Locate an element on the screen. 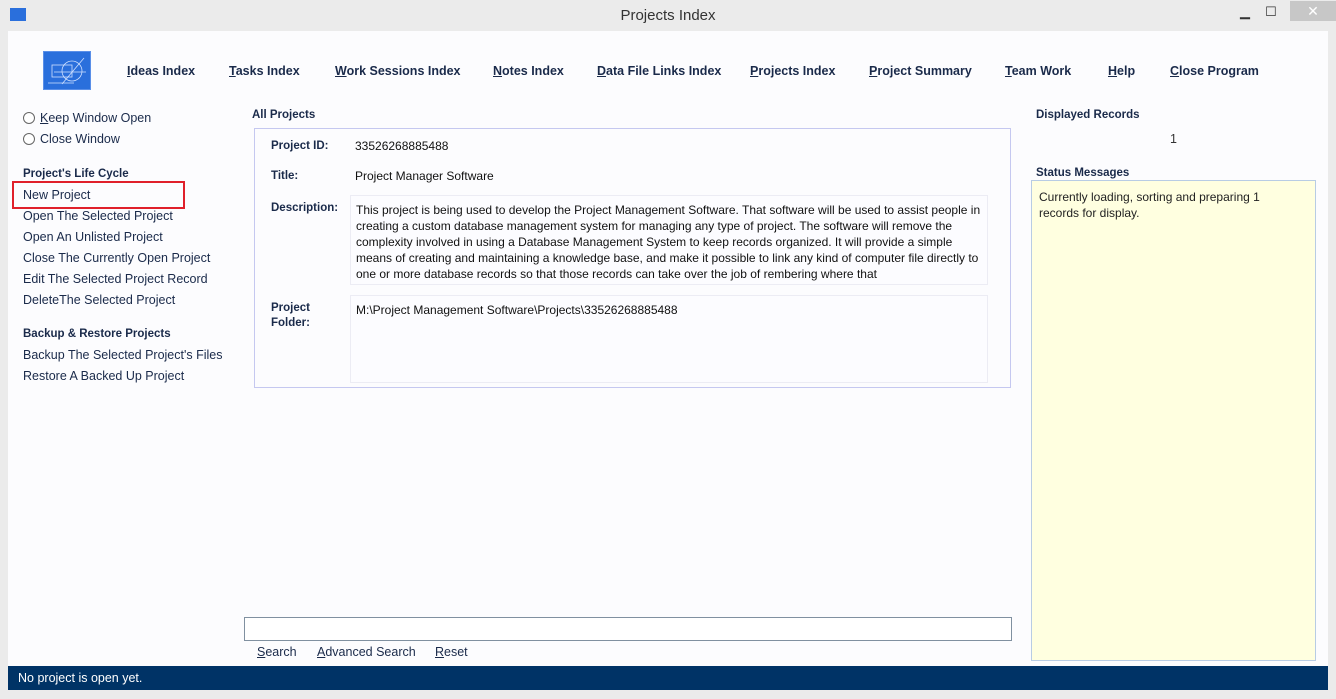 This screenshot has width=1336, height=699. all-projects-title: All Projects is located at coordinates (284, 115).